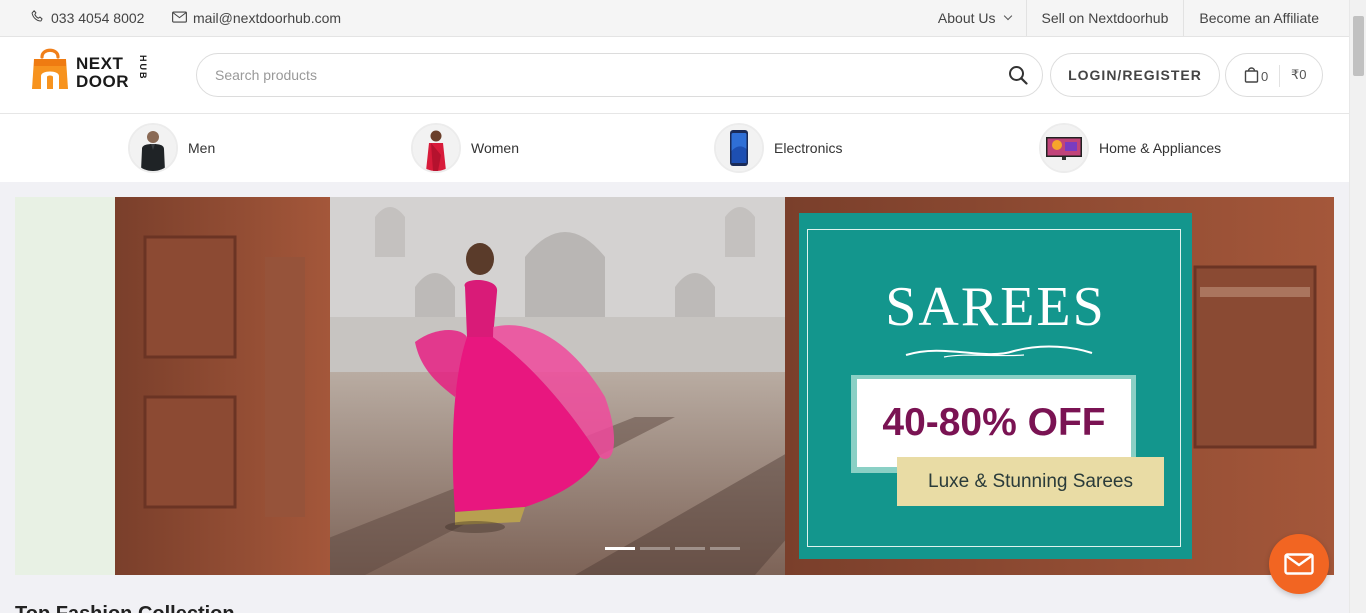  Describe the element at coordinates (1135, 75) in the screenshot. I see `login-register-button: LOGIN/REGISTER` at that location.